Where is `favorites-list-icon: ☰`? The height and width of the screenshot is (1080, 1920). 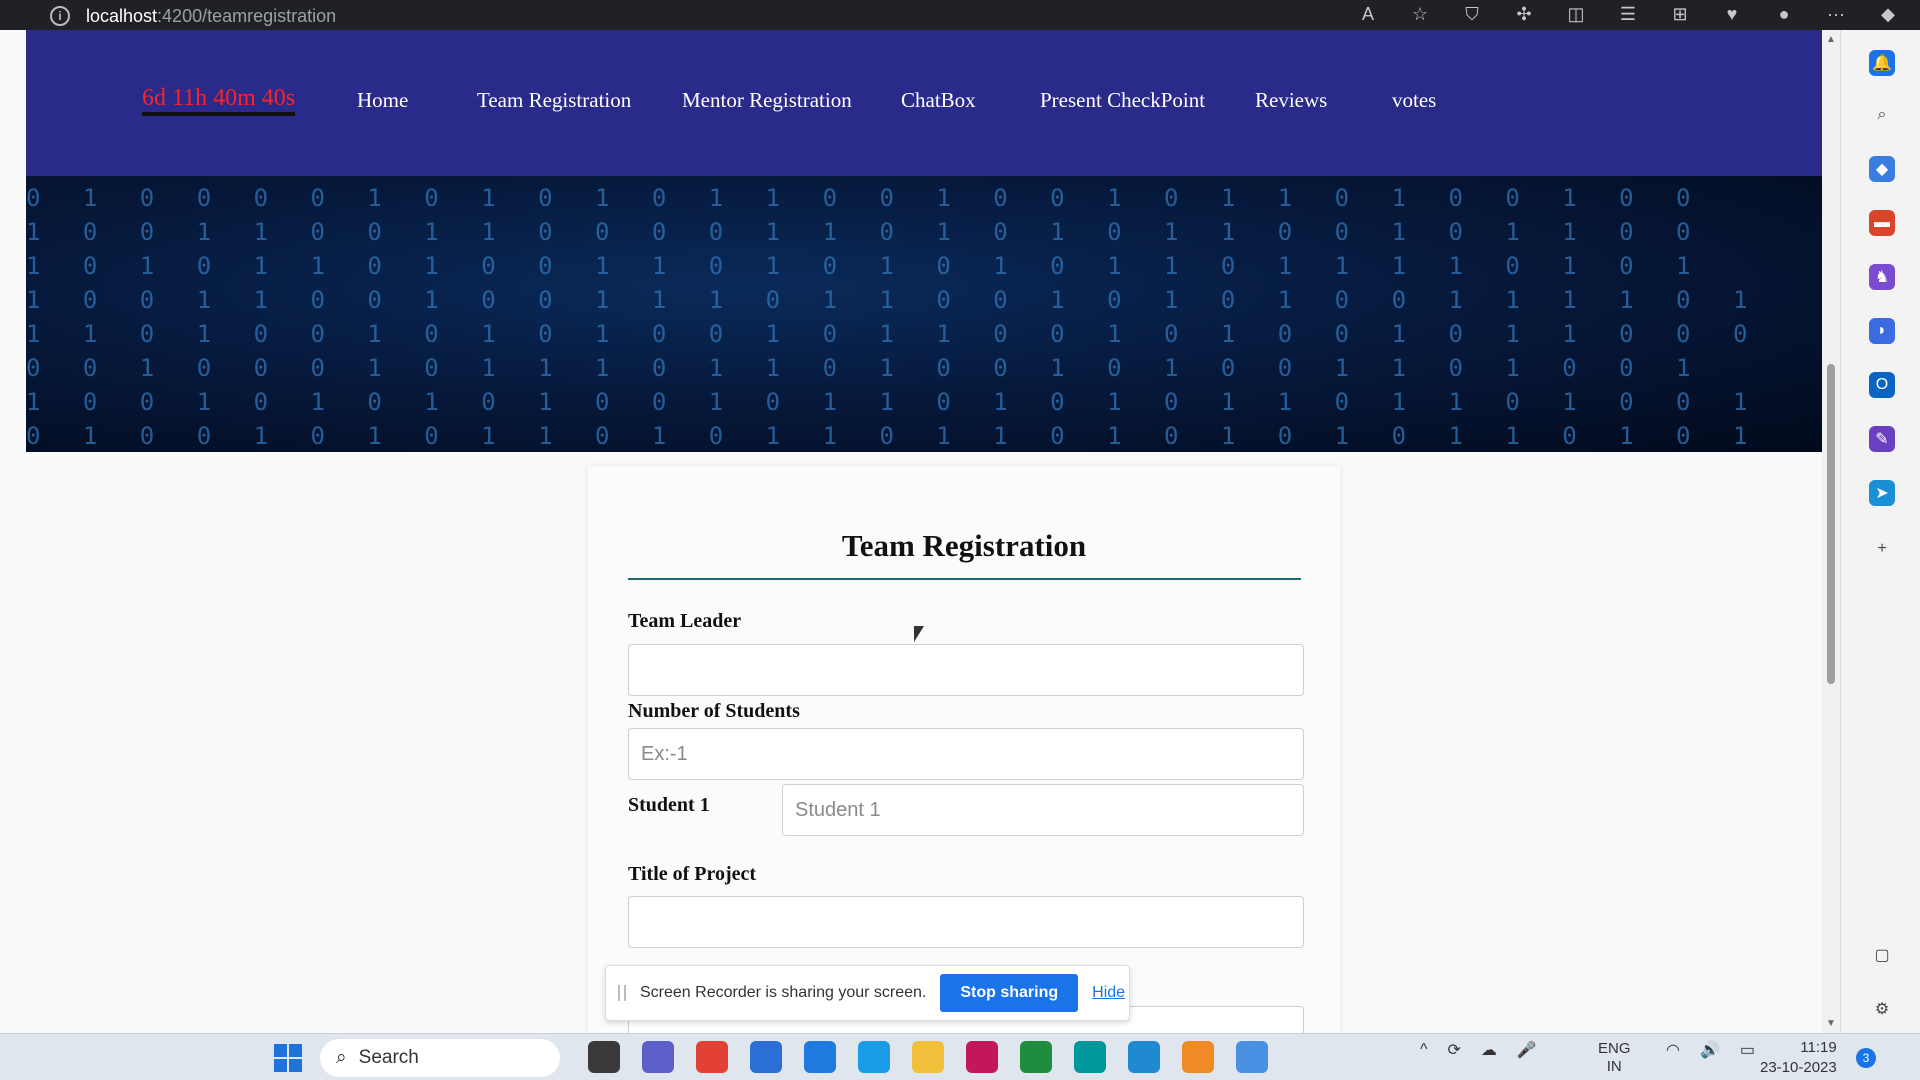 favorites-list-icon: ☰ is located at coordinates (1628, 14).